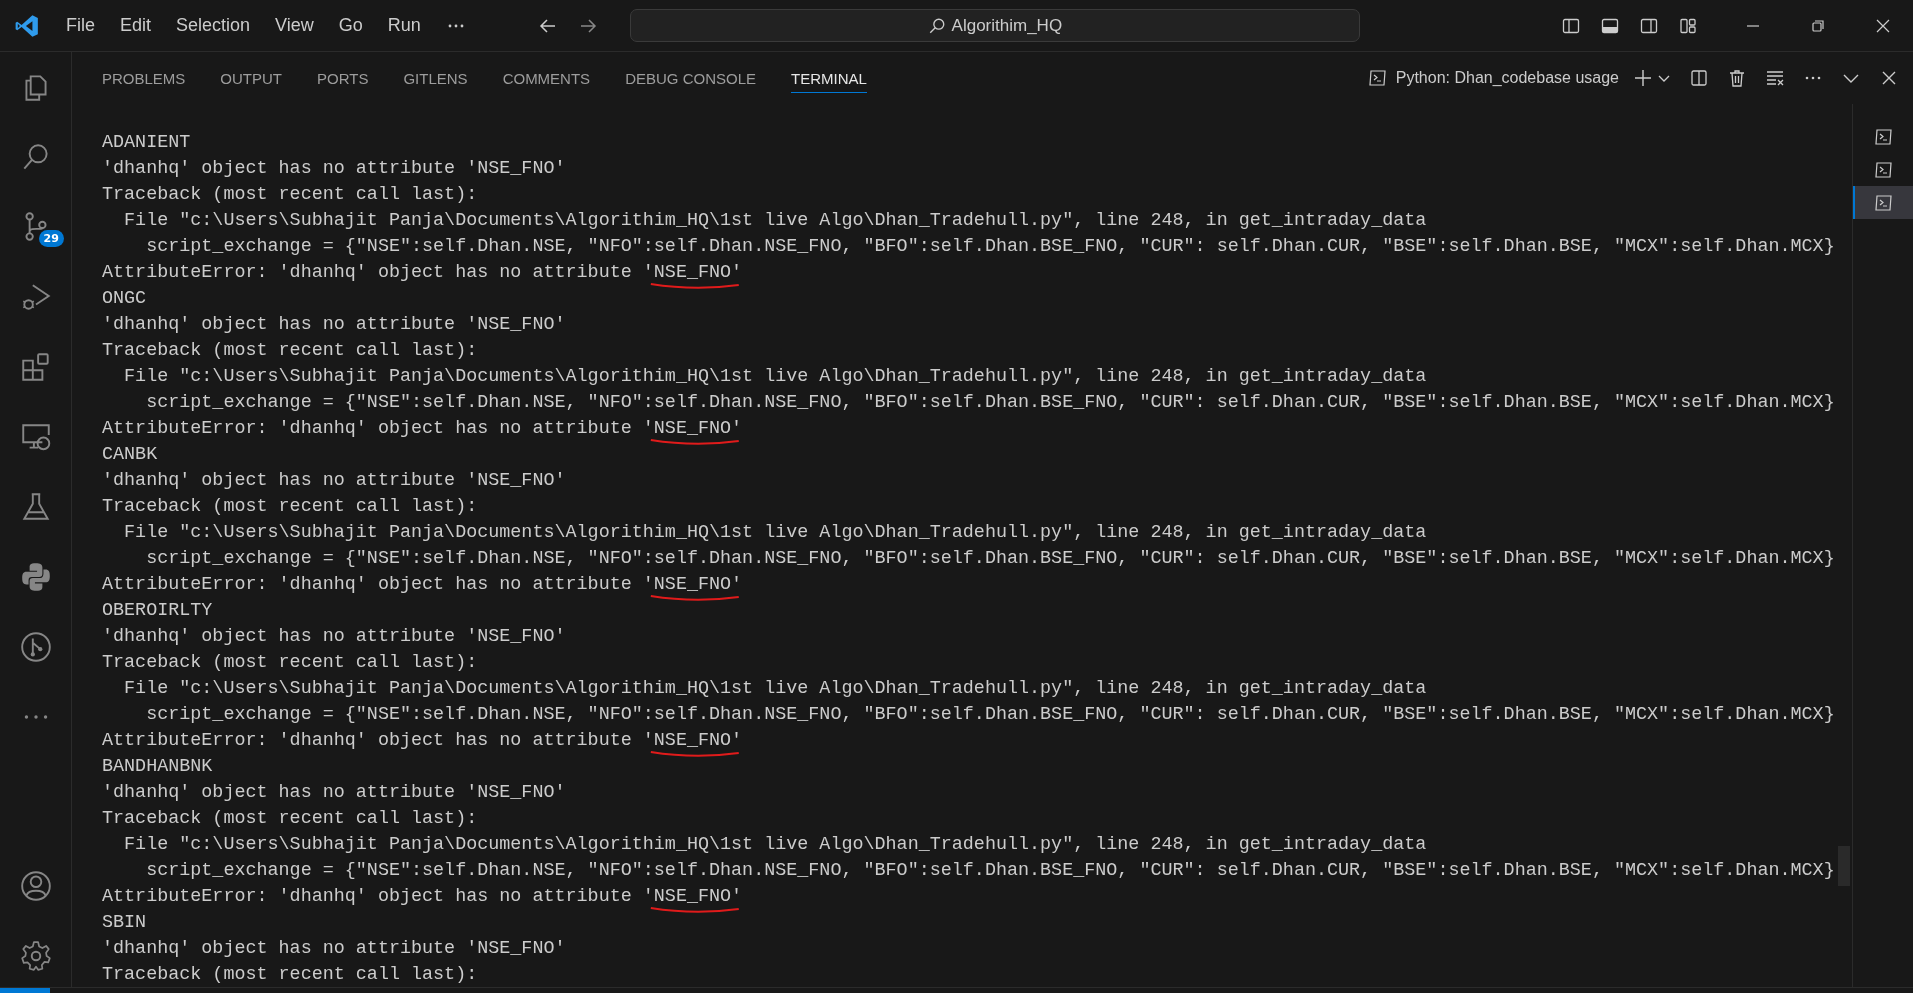 The width and height of the screenshot is (1913, 993). I want to click on status-indicator, so click(25, 990).